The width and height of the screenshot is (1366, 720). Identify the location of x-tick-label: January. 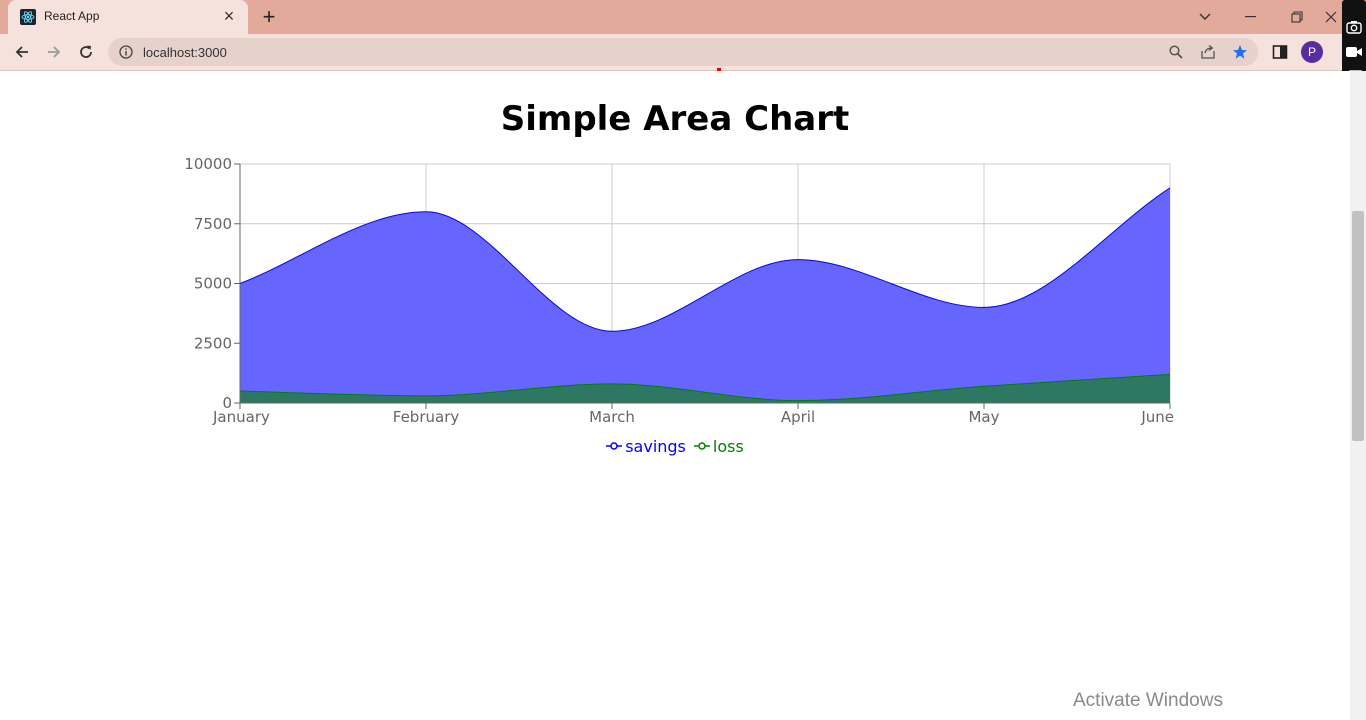
(241, 417).